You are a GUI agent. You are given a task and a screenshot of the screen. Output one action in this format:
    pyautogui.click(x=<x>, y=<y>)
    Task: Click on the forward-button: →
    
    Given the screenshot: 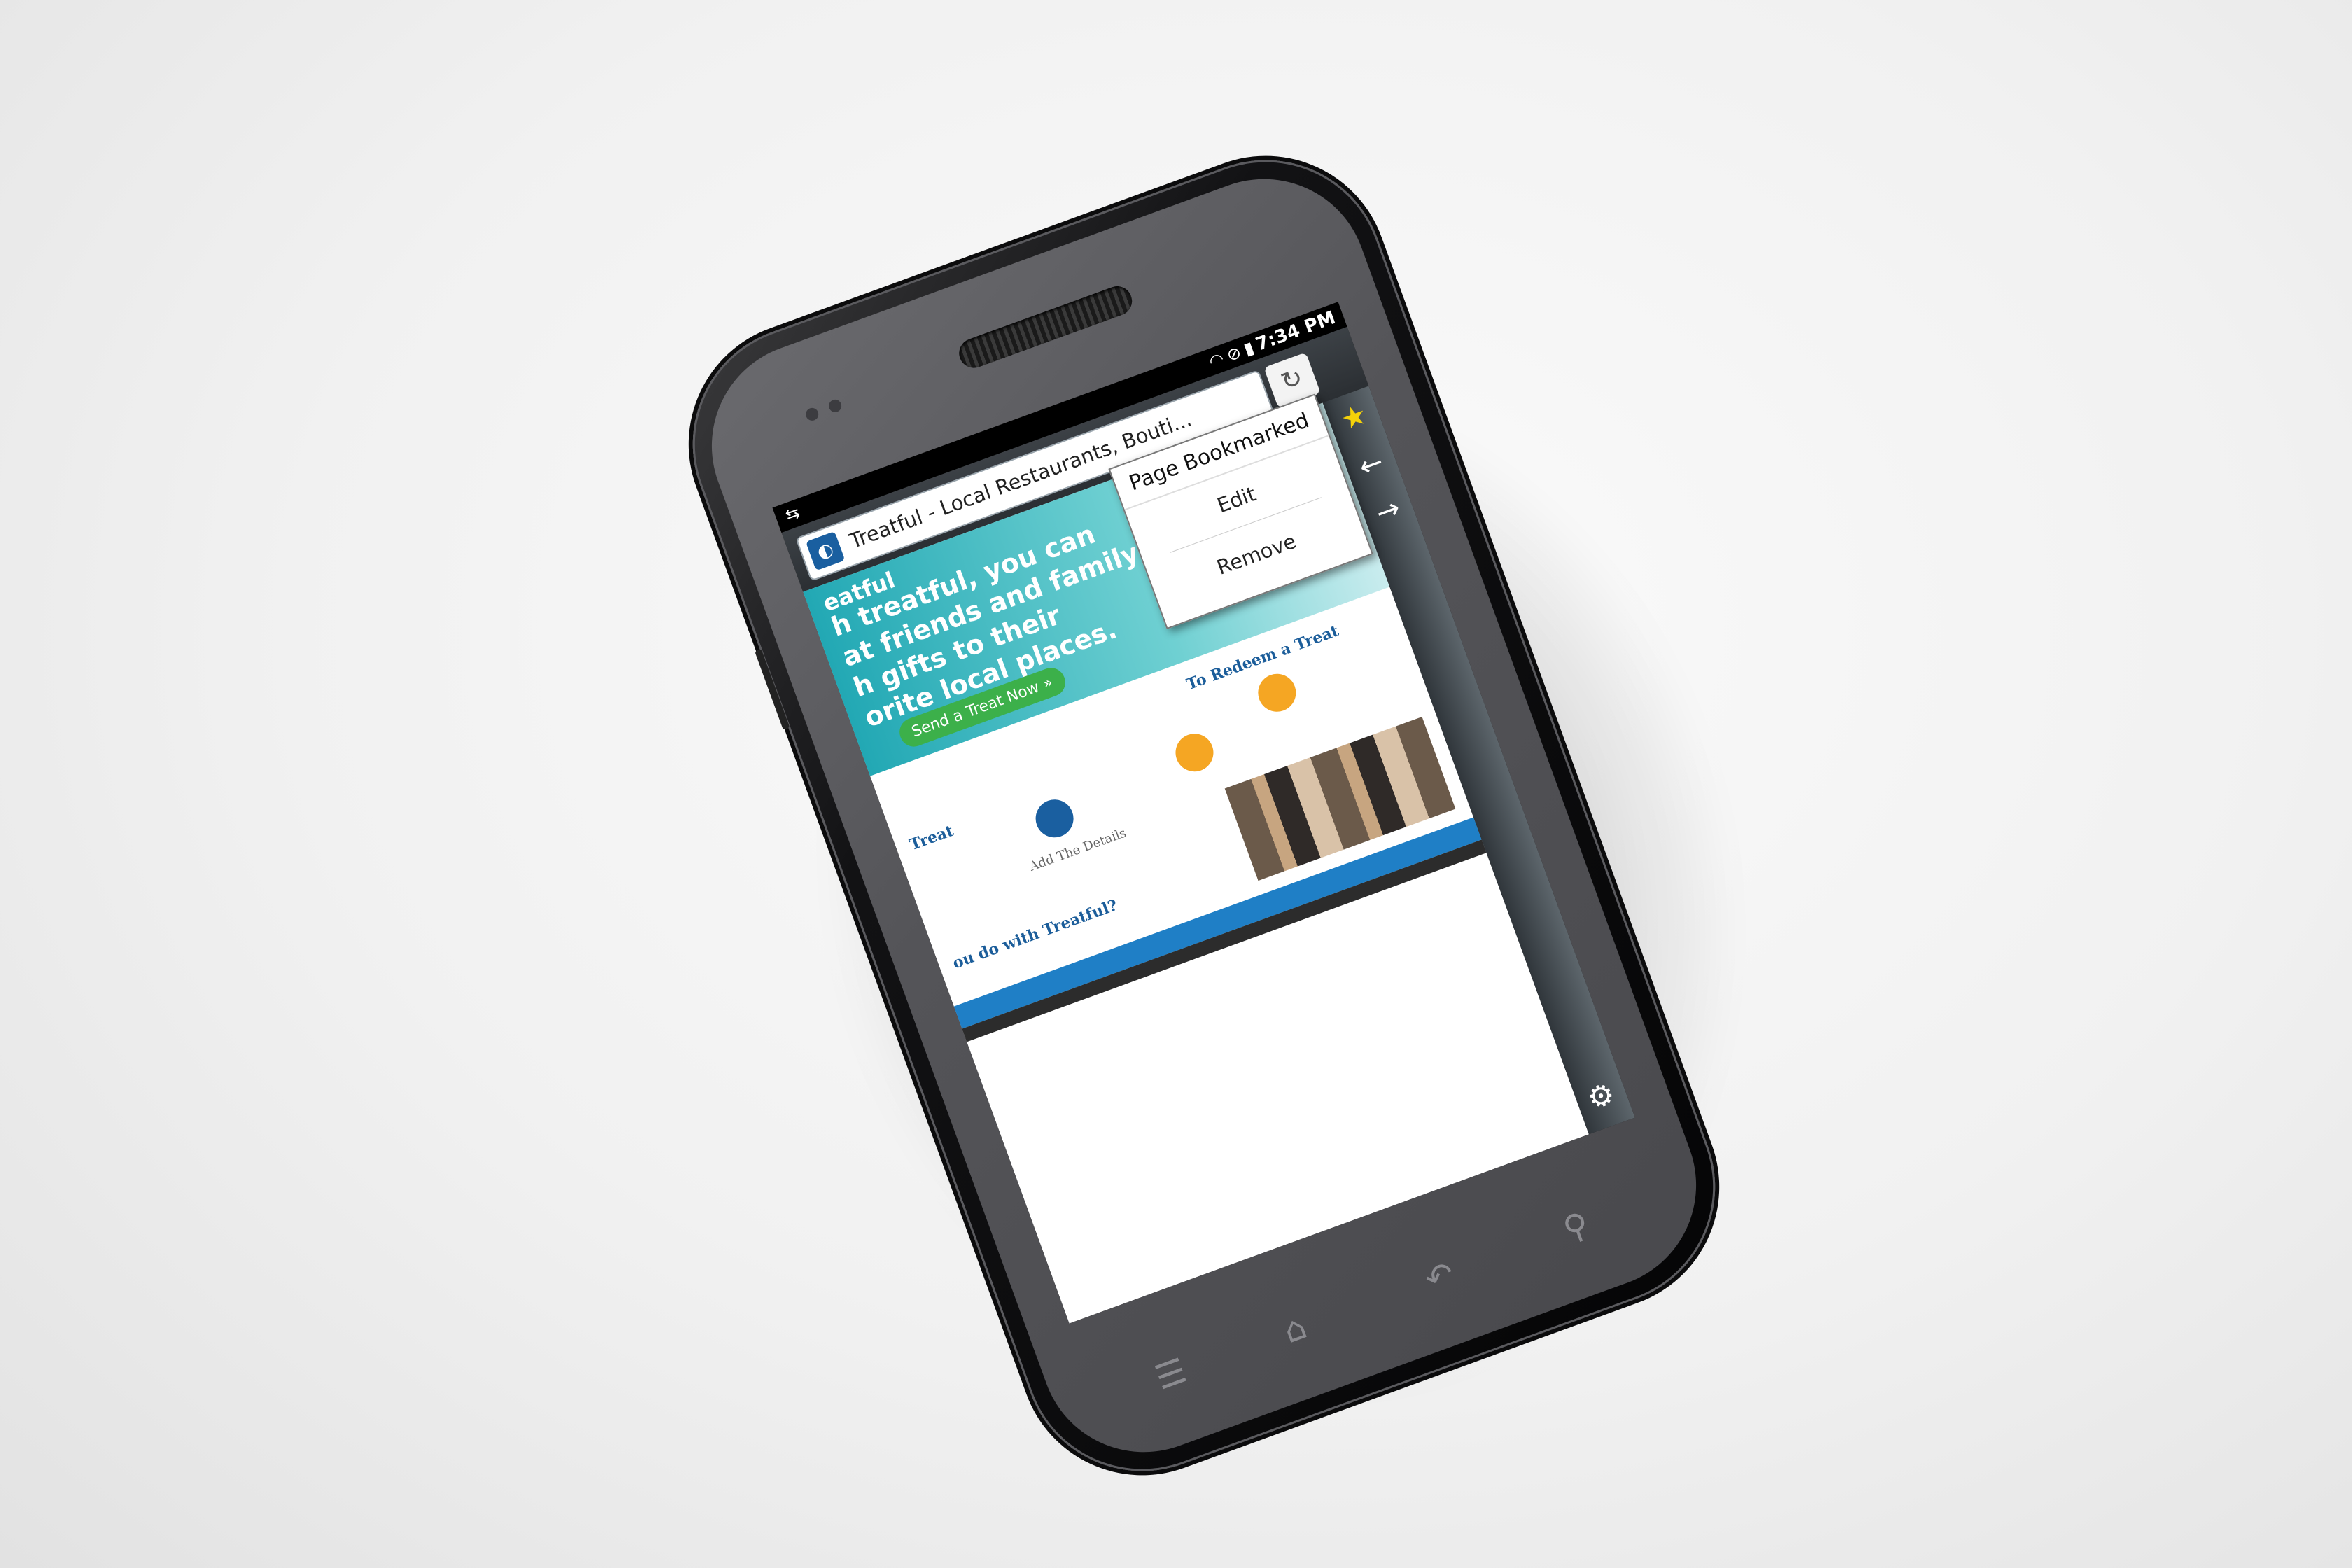 What is the action you would take?
    pyautogui.click(x=1388, y=510)
    